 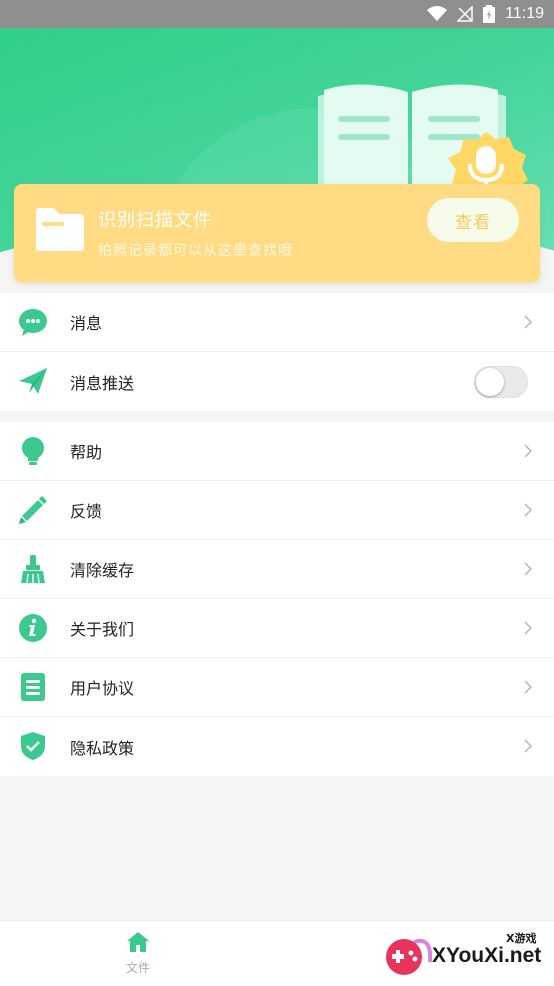 What do you see at coordinates (33, 322) in the screenshot?
I see `message-bubble-icon` at bounding box center [33, 322].